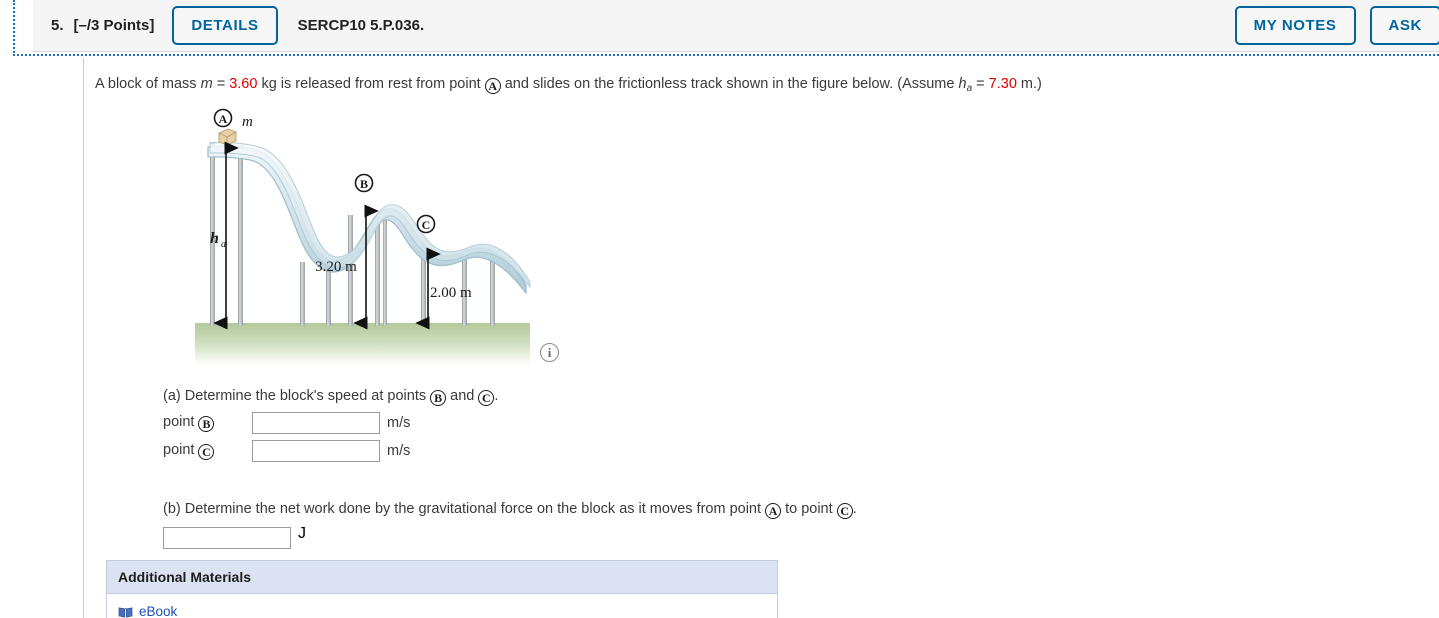 This screenshot has height=618, width=1439. I want to click on figure-label-a: A, so click(223, 119).